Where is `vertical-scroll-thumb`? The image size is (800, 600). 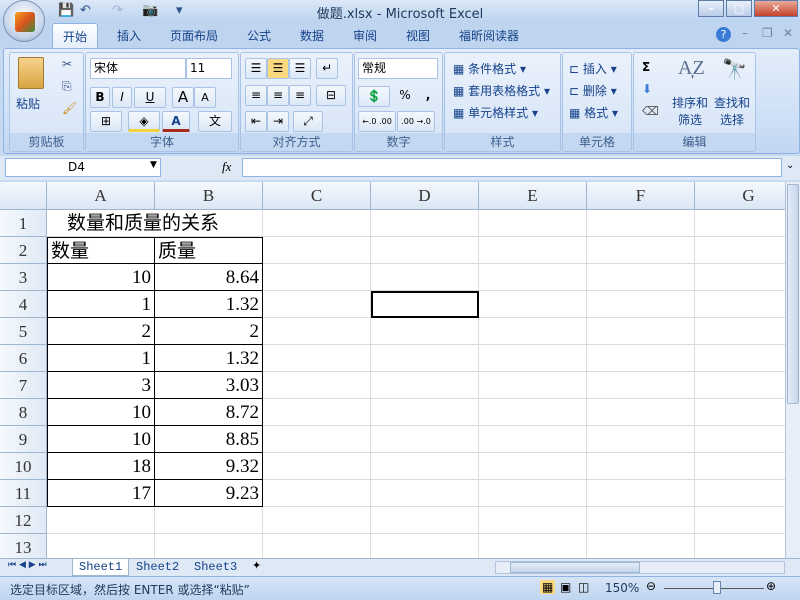 vertical-scroll-thumb is located at coordinates (793, 294).